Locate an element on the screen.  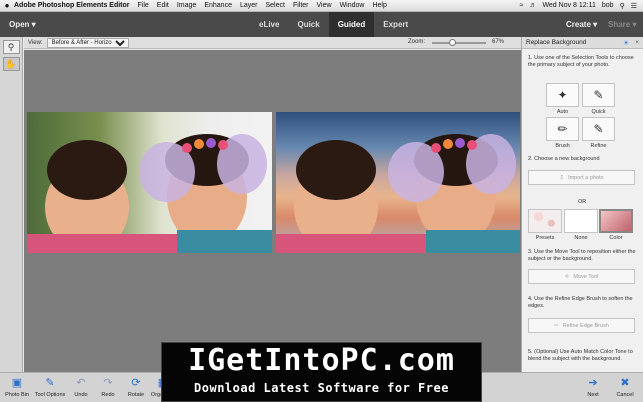
rotate-label: Rotate is located at coordinates (136, 395).